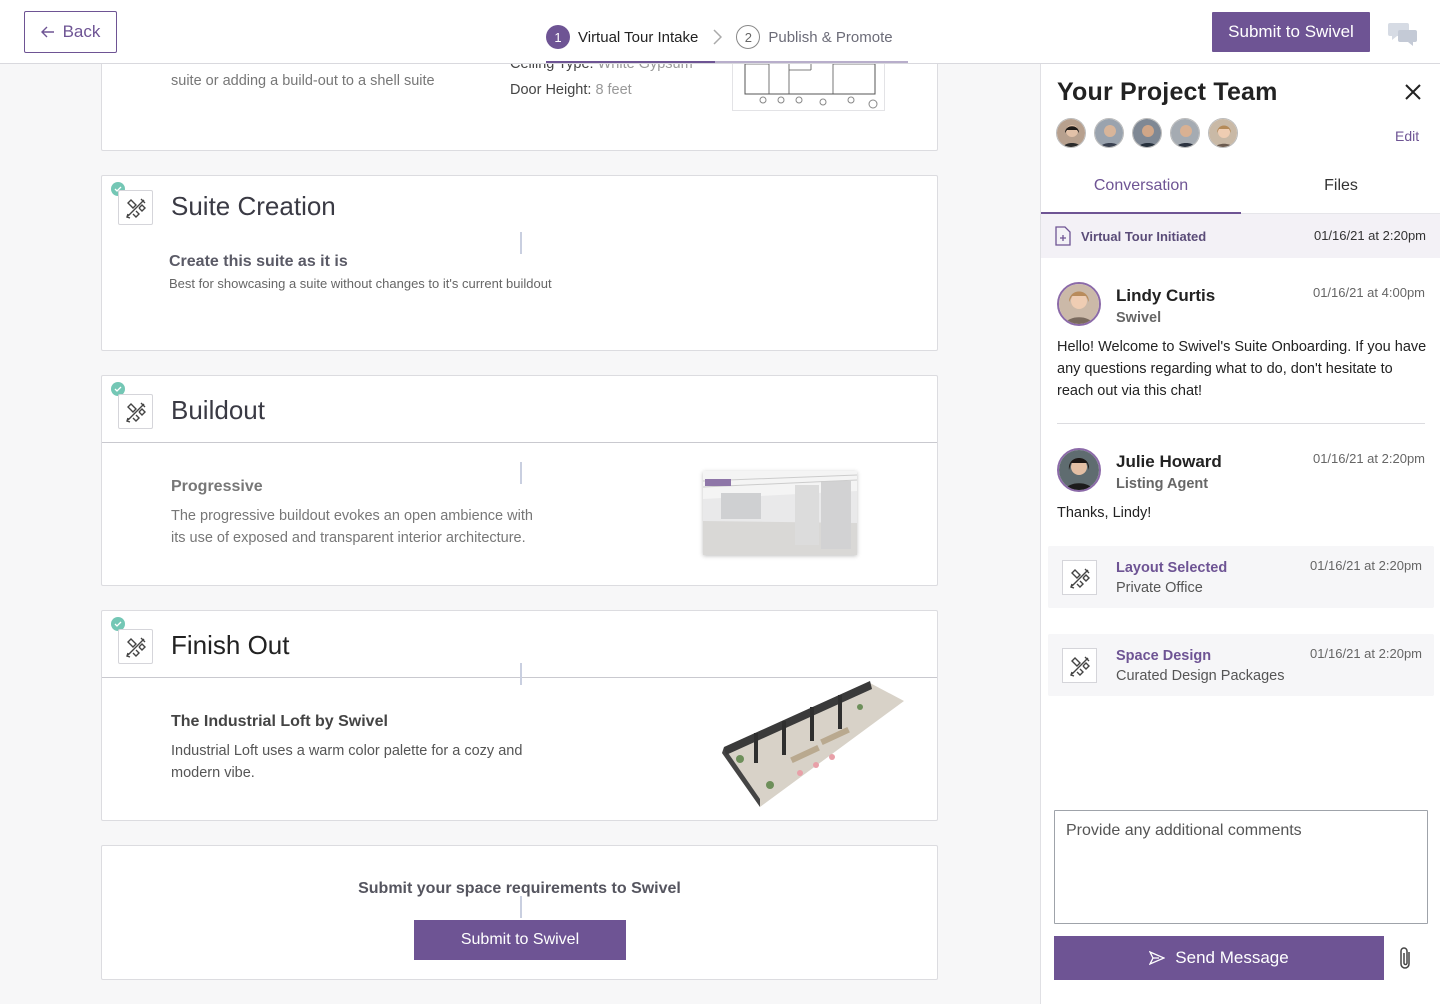  What do you see at coordinates (748, 37) in the screenshot?
I see `step-number: 2` at bounding box center [748, 37].